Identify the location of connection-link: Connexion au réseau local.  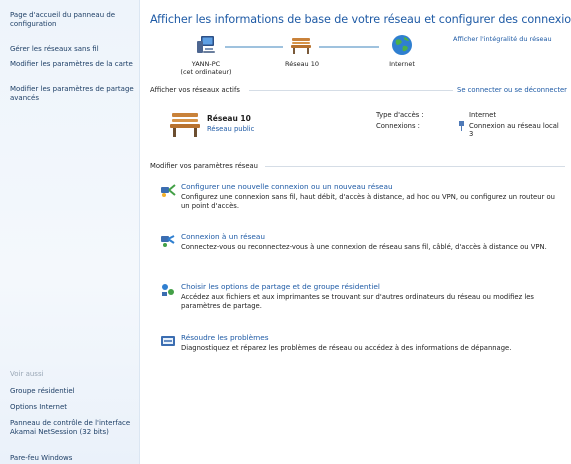
(514, 126).